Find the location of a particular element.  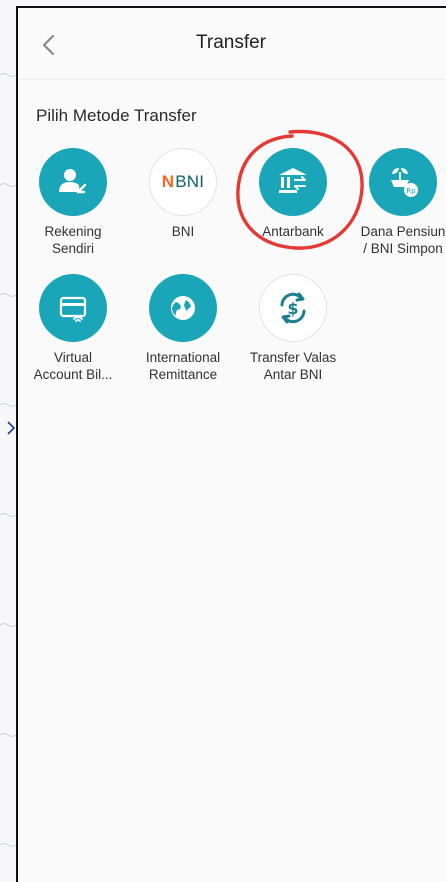

plant-rp-icon: Rp is located at coordinates (404, 182).